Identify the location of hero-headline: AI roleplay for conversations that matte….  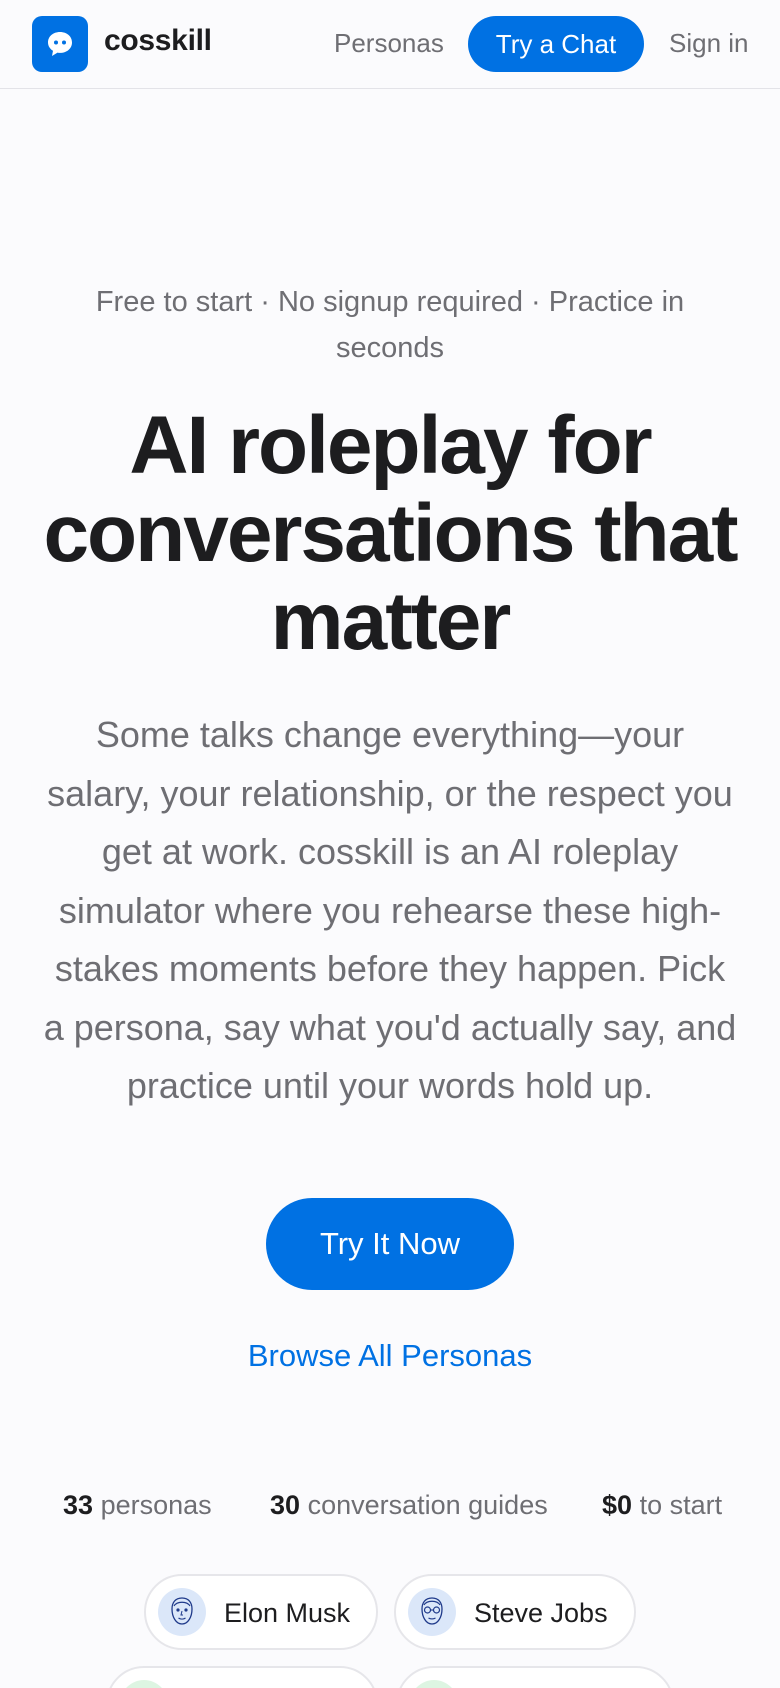
(390, 533).